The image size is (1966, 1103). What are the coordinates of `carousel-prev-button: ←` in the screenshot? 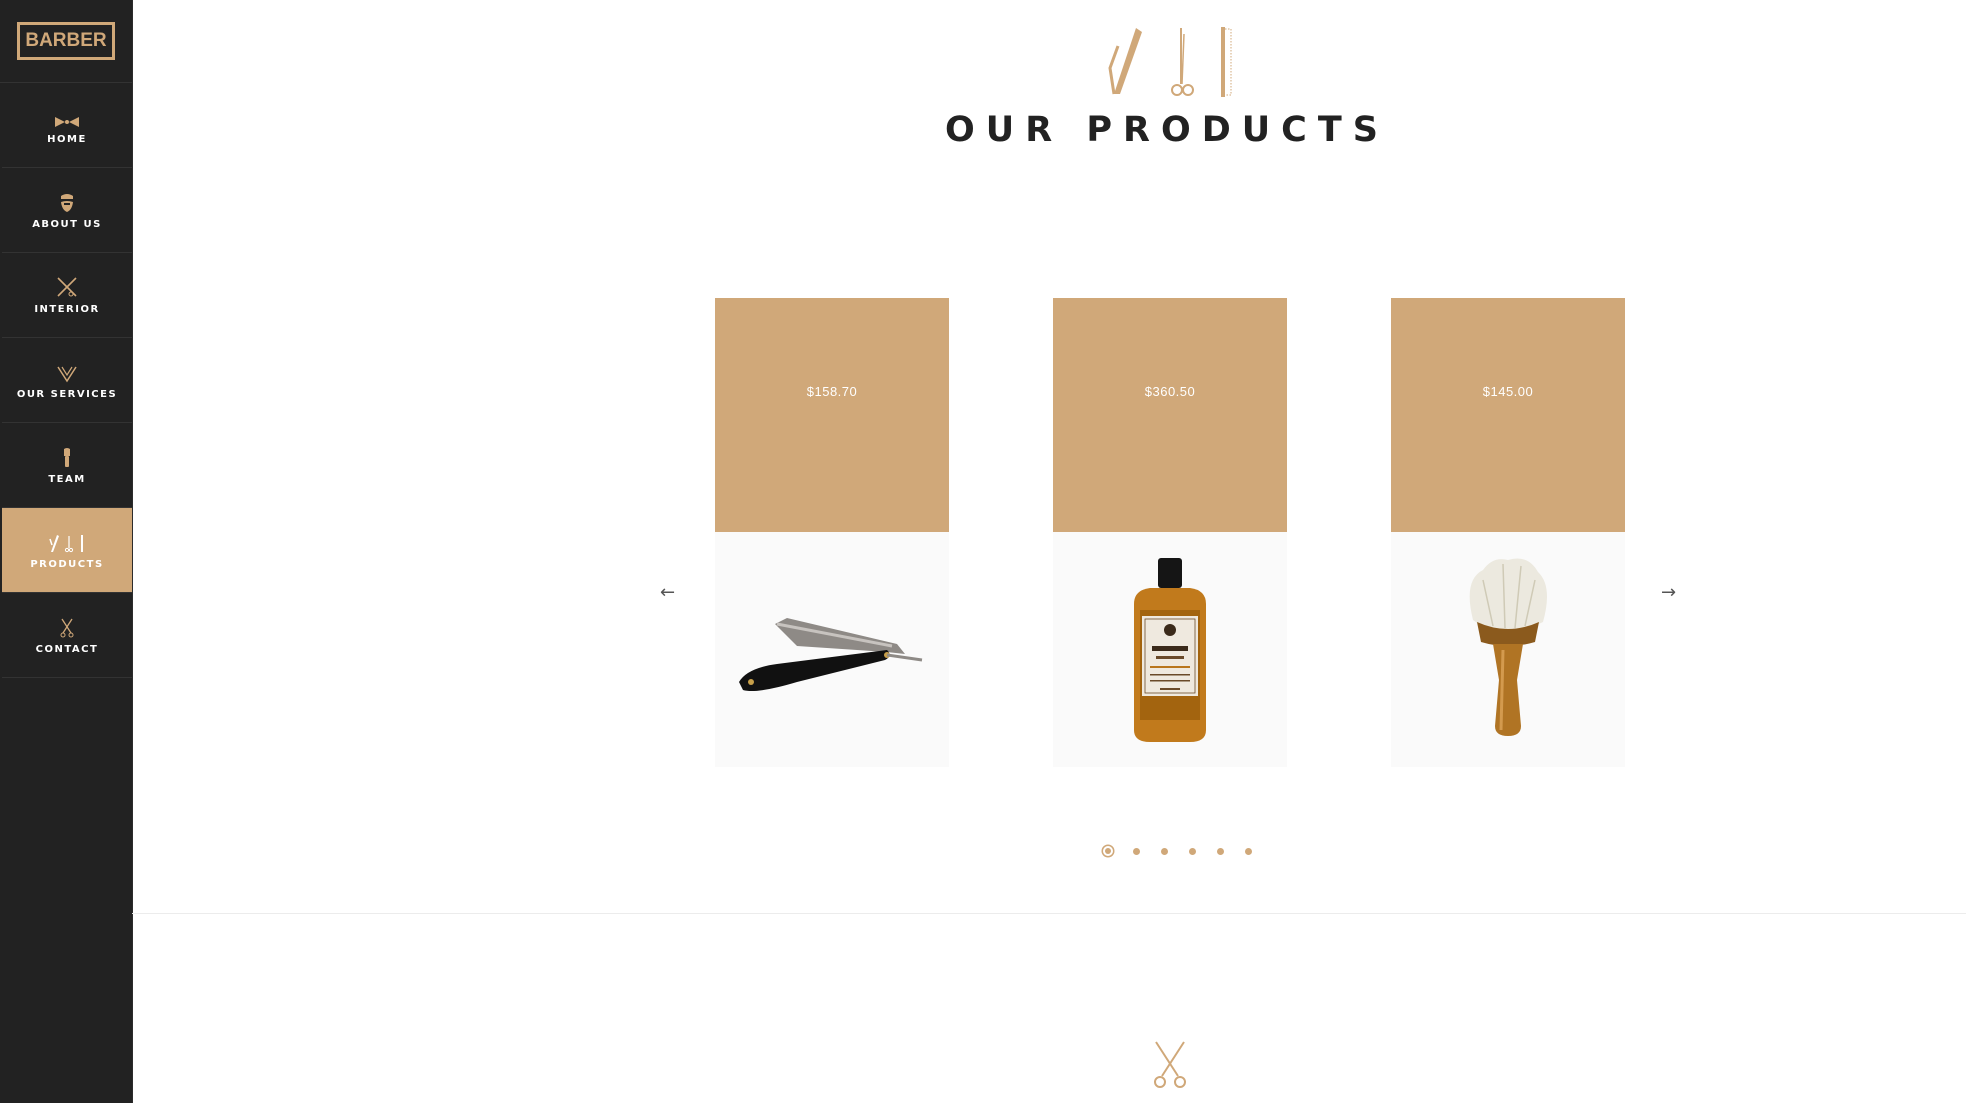 It's located at (667, 592).